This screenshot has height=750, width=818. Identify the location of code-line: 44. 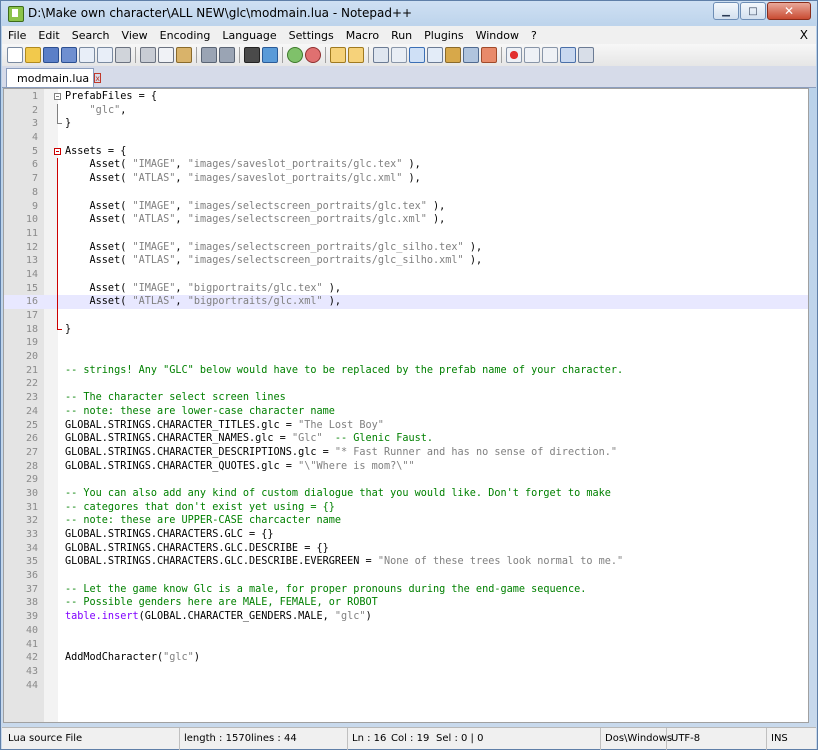
(406, 686).